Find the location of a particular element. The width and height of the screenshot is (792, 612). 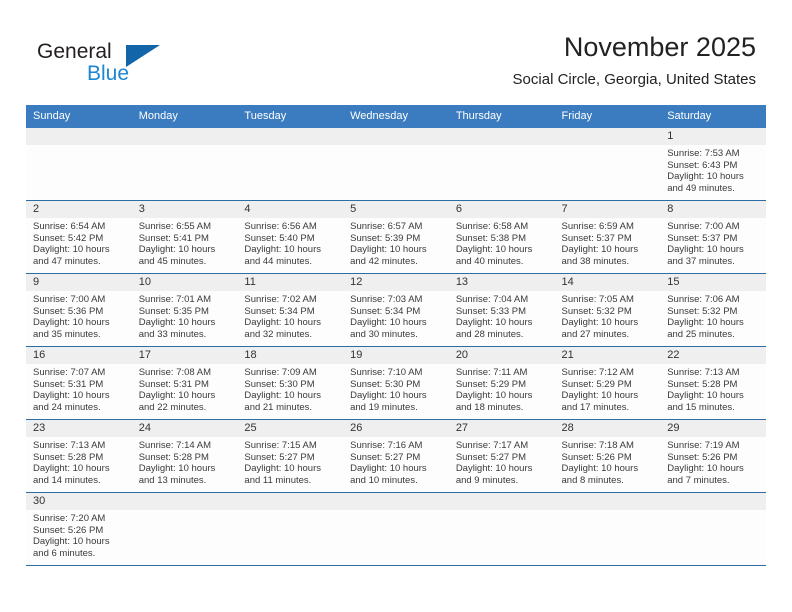

day-number: 21 is located at coordinates (607, 355).